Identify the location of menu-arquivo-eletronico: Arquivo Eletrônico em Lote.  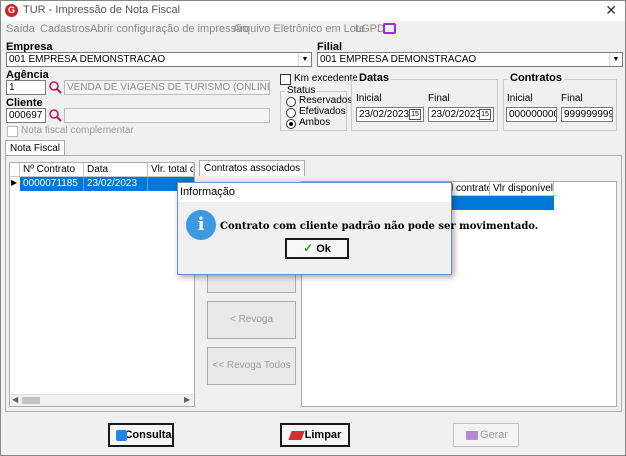
(299, 29).